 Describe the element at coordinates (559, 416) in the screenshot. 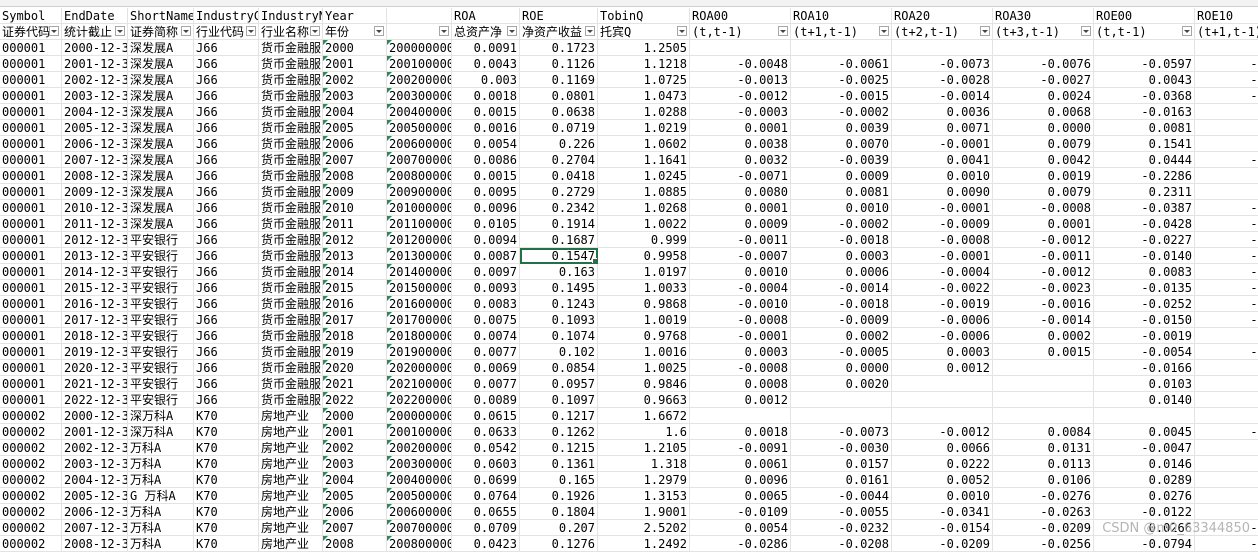

I see `cell-roe: 0.1217` at that location.